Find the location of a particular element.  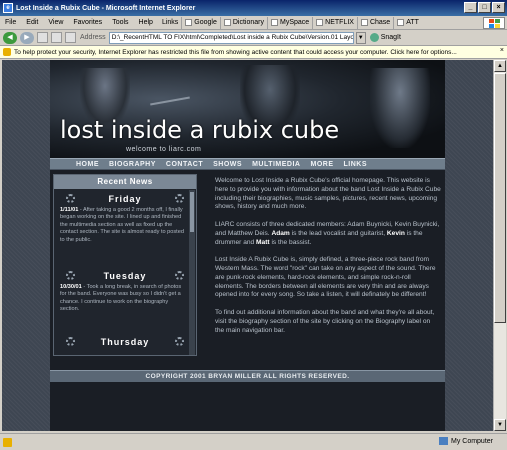

link-att: ATT is located at coordinates (407, 22).